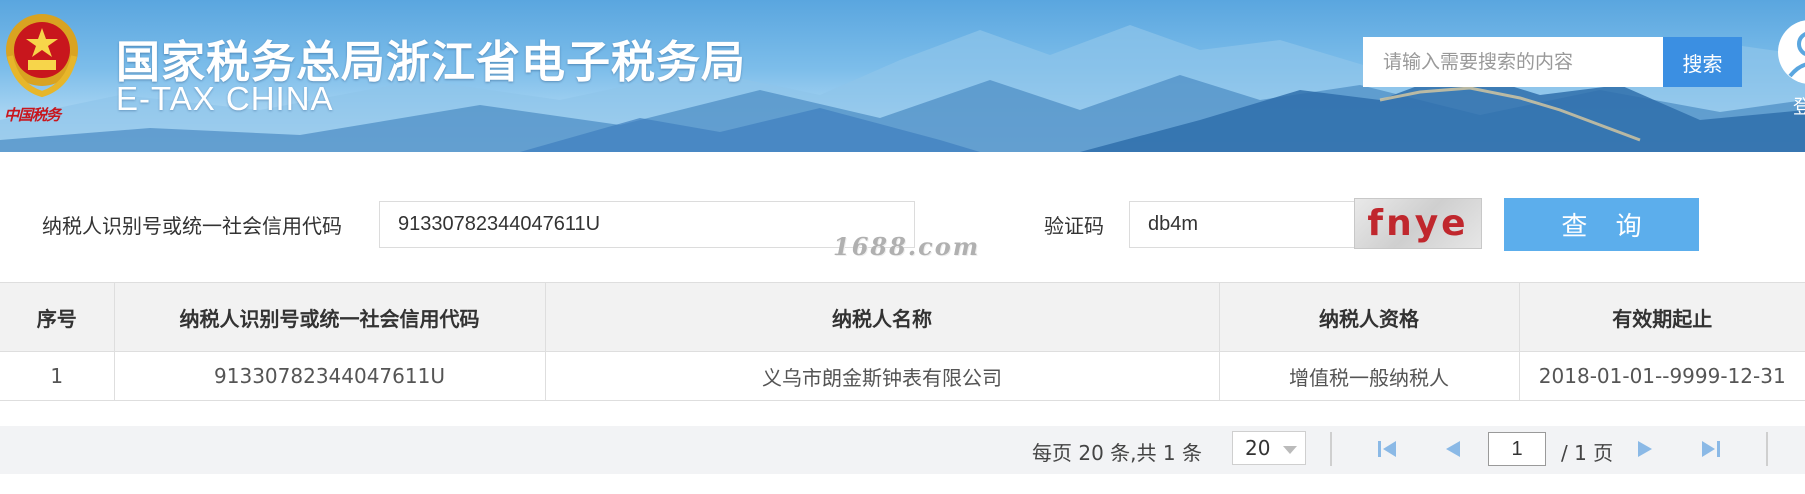 The width and height of the screenshot is (1805, 494). What do you see at coordinates (192, 226) in the screenshot?
I see `taxpayer-id-label: 纳税人识别号或统一社会信用代码` at bounding box center [192, 226].